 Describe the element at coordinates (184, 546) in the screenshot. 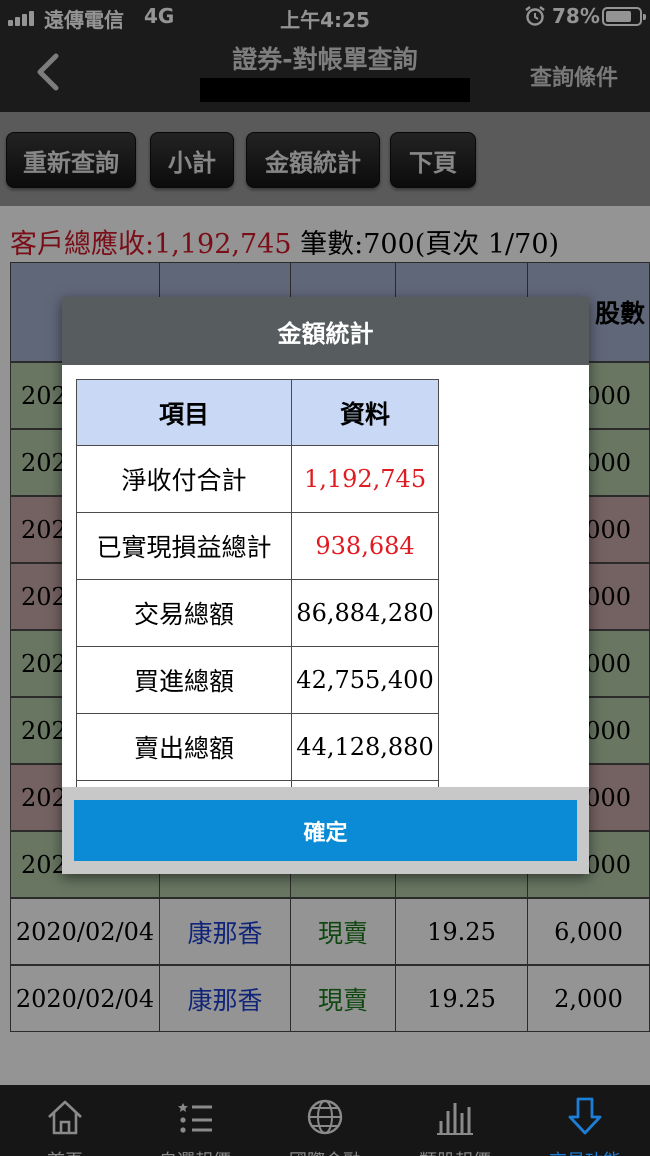

I see `stat-item: 已實現損益總計` at that location.